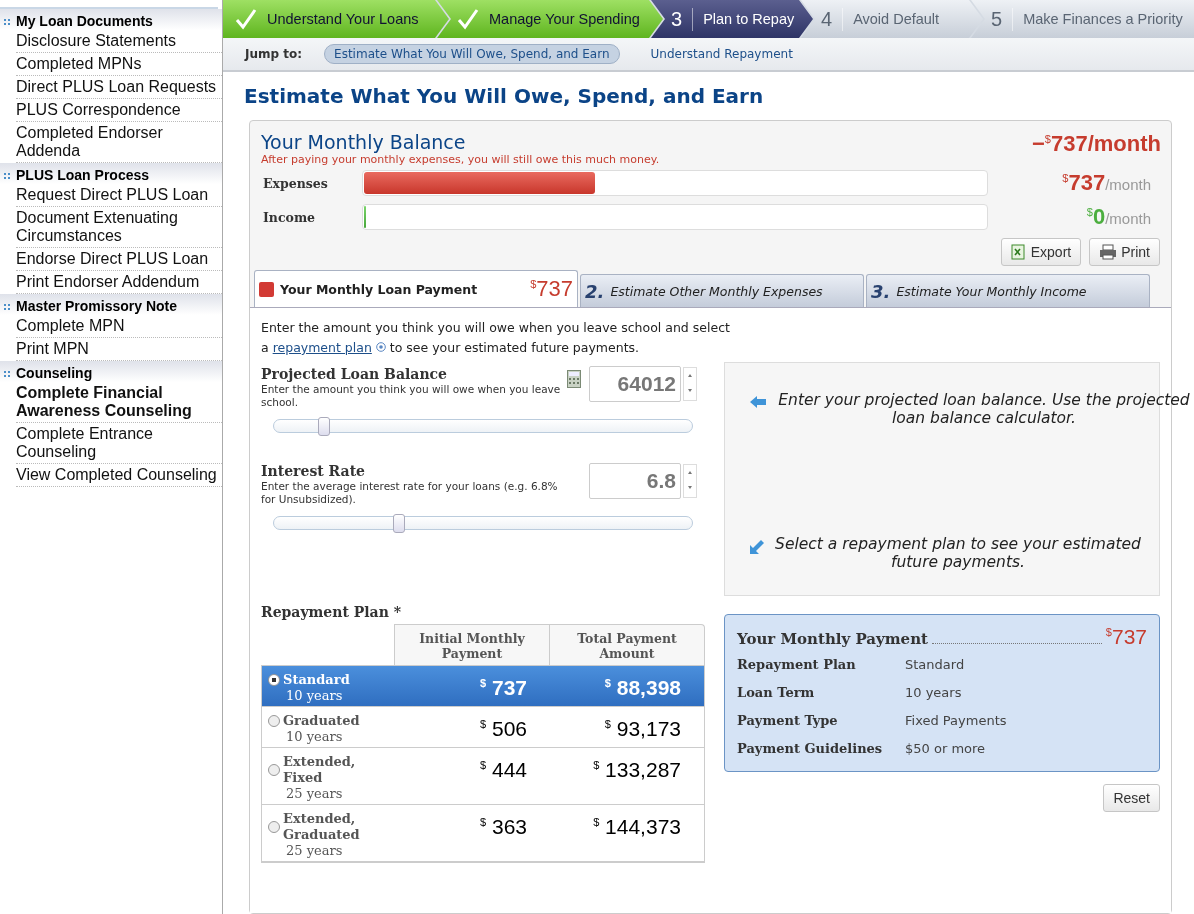  Describe the element at coordinates (933, 693) in the screenshot. I see `summary-value: 10 years` at that location.